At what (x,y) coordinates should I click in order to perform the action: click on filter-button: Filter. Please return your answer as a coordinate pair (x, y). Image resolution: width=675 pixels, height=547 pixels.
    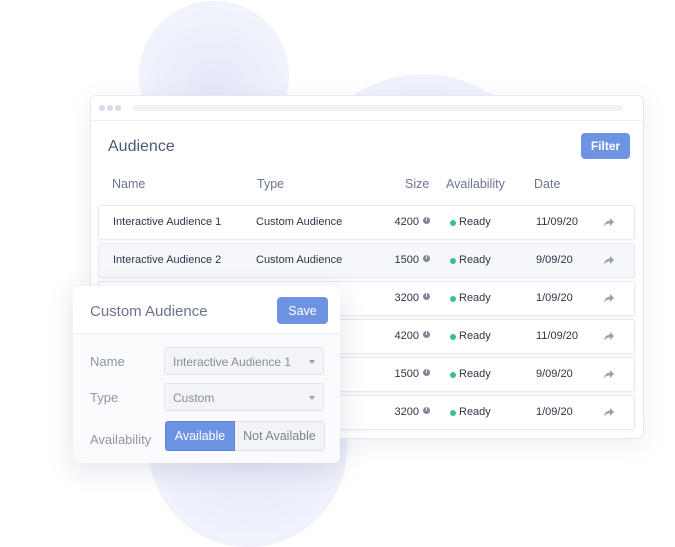
    Looking at the image, I should click on (605, 146).